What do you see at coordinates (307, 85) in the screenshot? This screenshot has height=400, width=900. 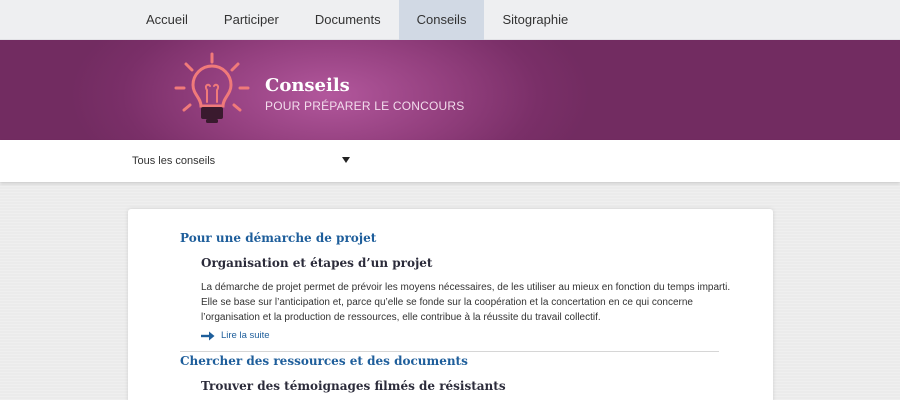 I see `page-title: Conseils` at bounding box center [307, 85].